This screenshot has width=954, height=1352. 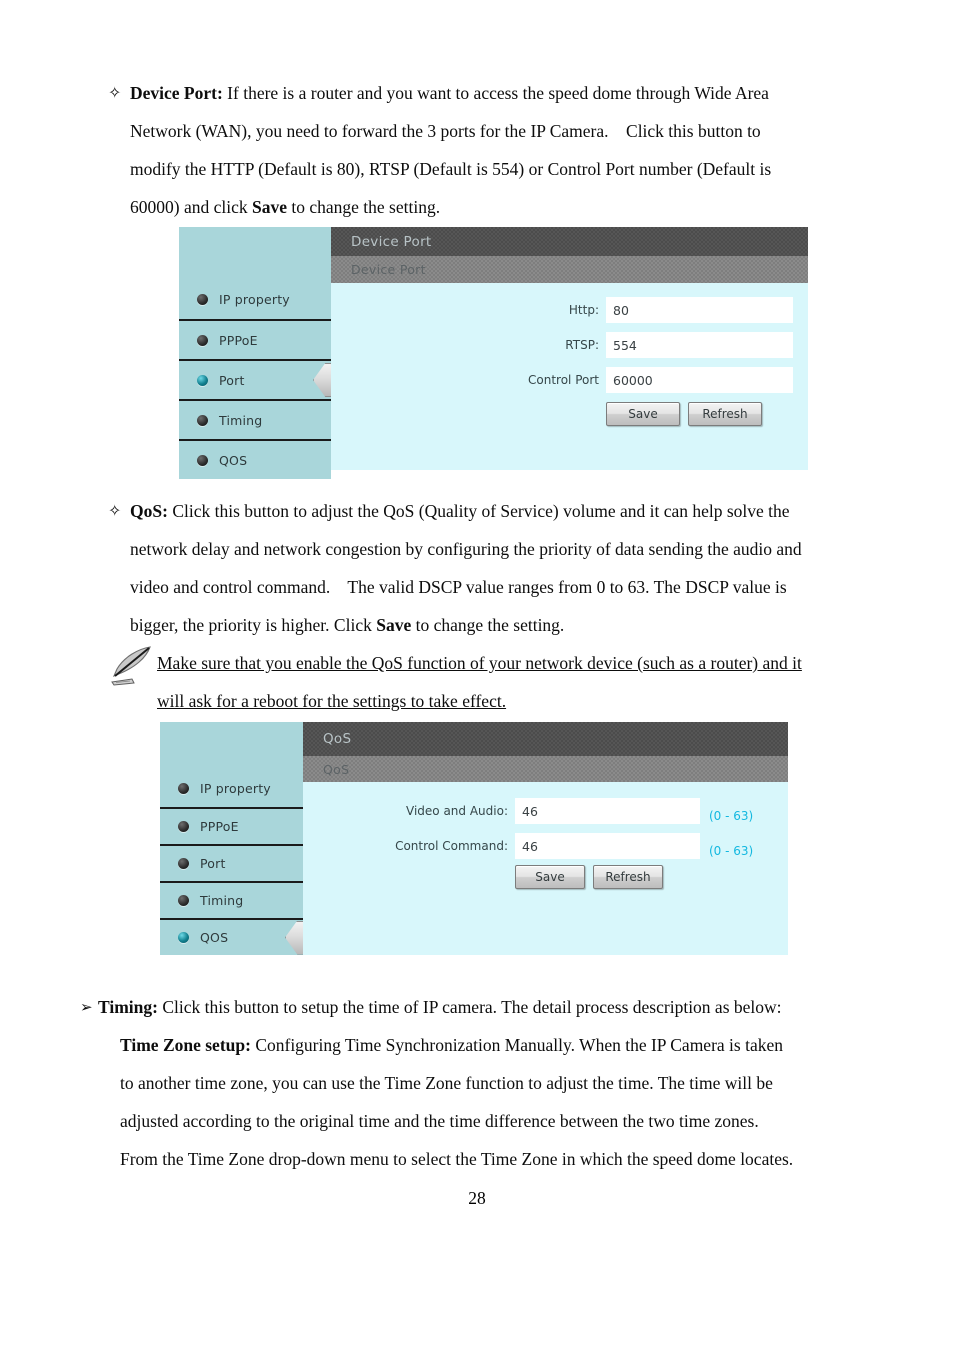 What do you see at coordinates (191, 207) in the screenshot?
I see `device-port-line-4: 60000) and click` at bounding box center [191, 207].